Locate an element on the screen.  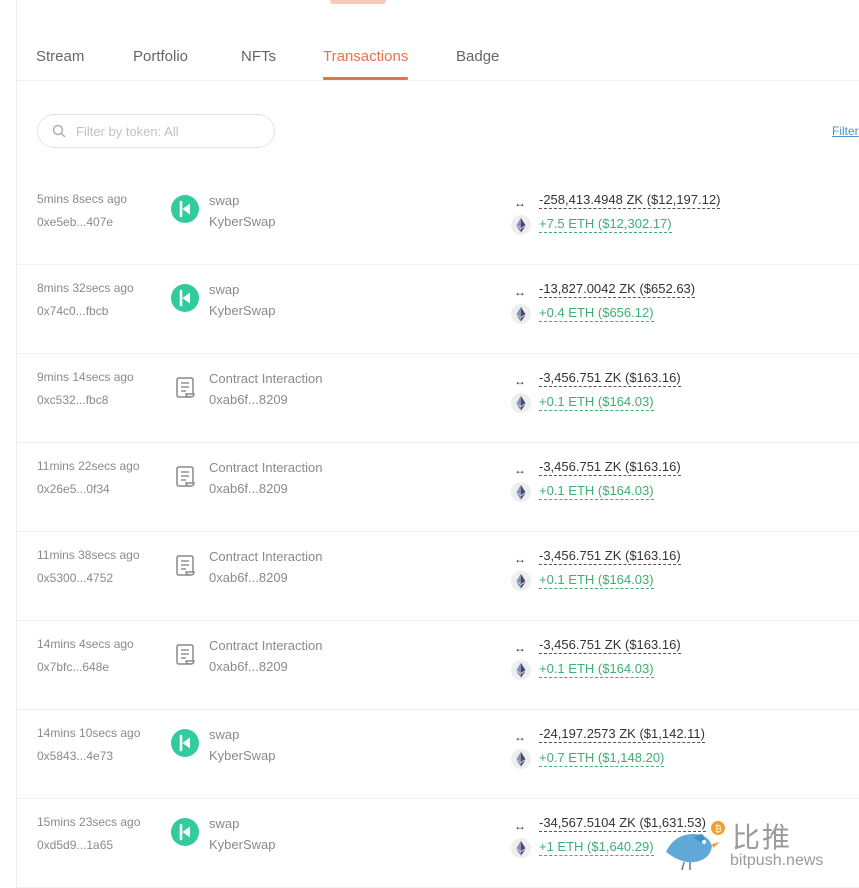
tab-nfts: NFTs is located at coordinates (258, 56).